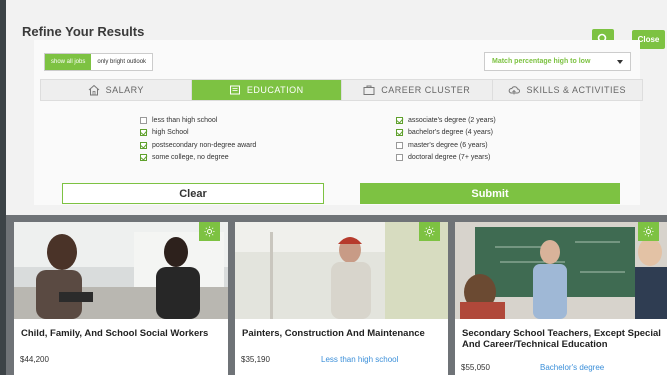 The image size is (667, 375). I want to click on cloud-icon, so click(515, 90).